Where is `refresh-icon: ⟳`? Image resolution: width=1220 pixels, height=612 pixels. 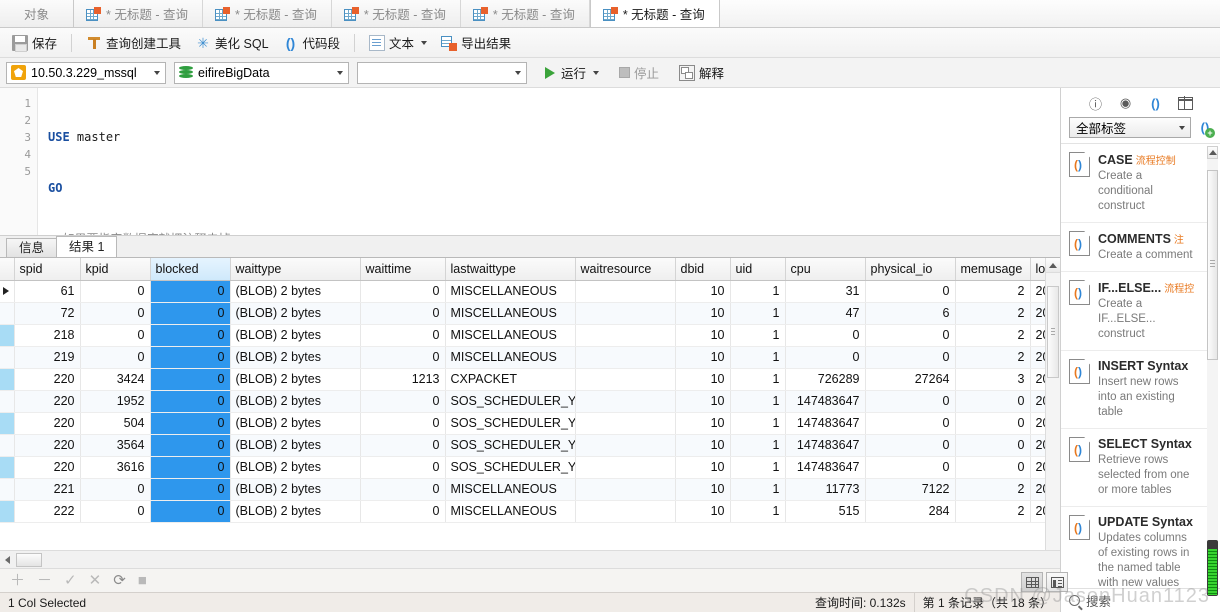 refresh-icon: ⟳ is located at coordinates (119, 580).